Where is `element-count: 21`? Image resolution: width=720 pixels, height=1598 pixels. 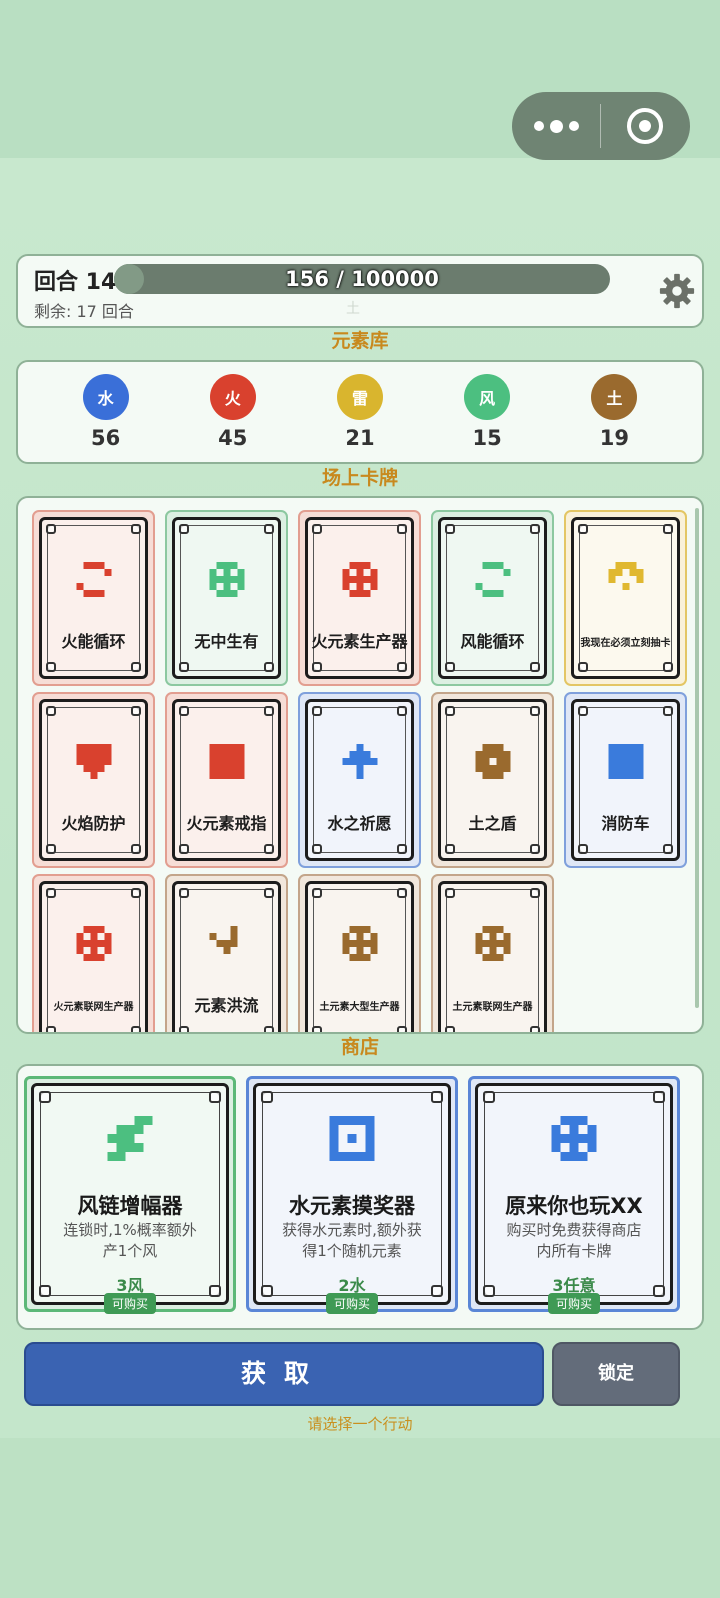 element-count: 21 is located at coordinates (360, 438).